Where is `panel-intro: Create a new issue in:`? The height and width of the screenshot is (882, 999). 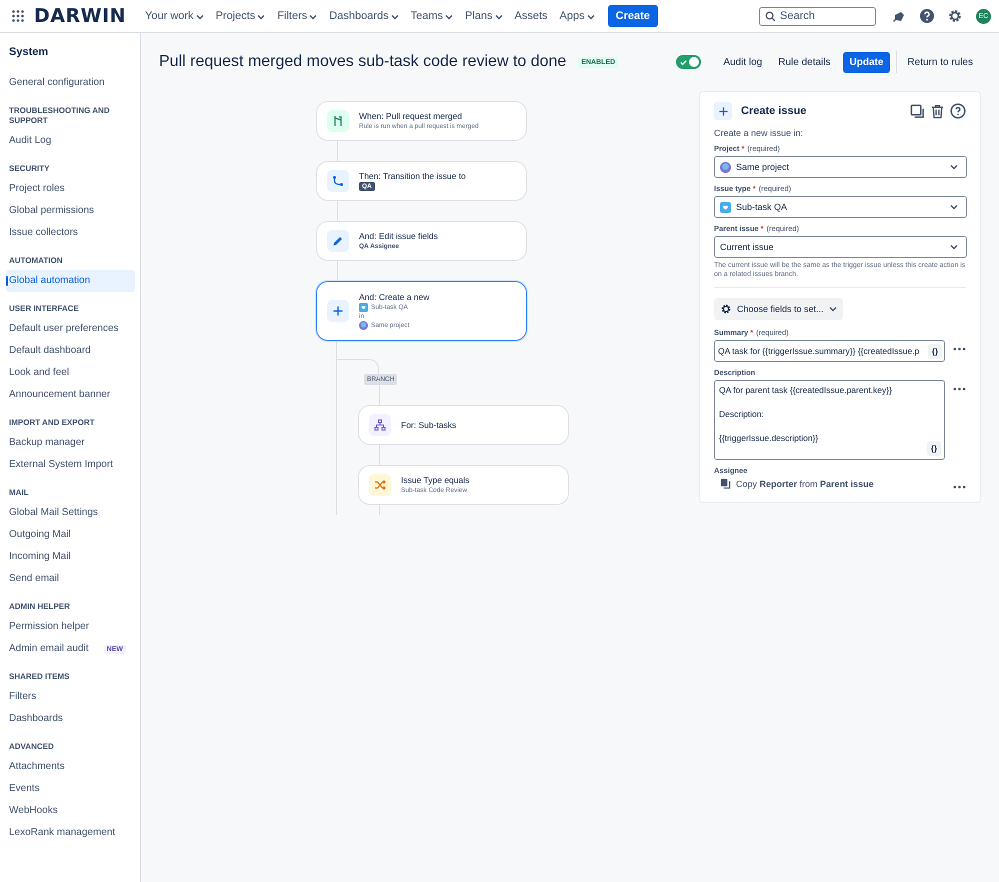
panel-intro: Create a new issue in: is located at coordinates (759, 133).